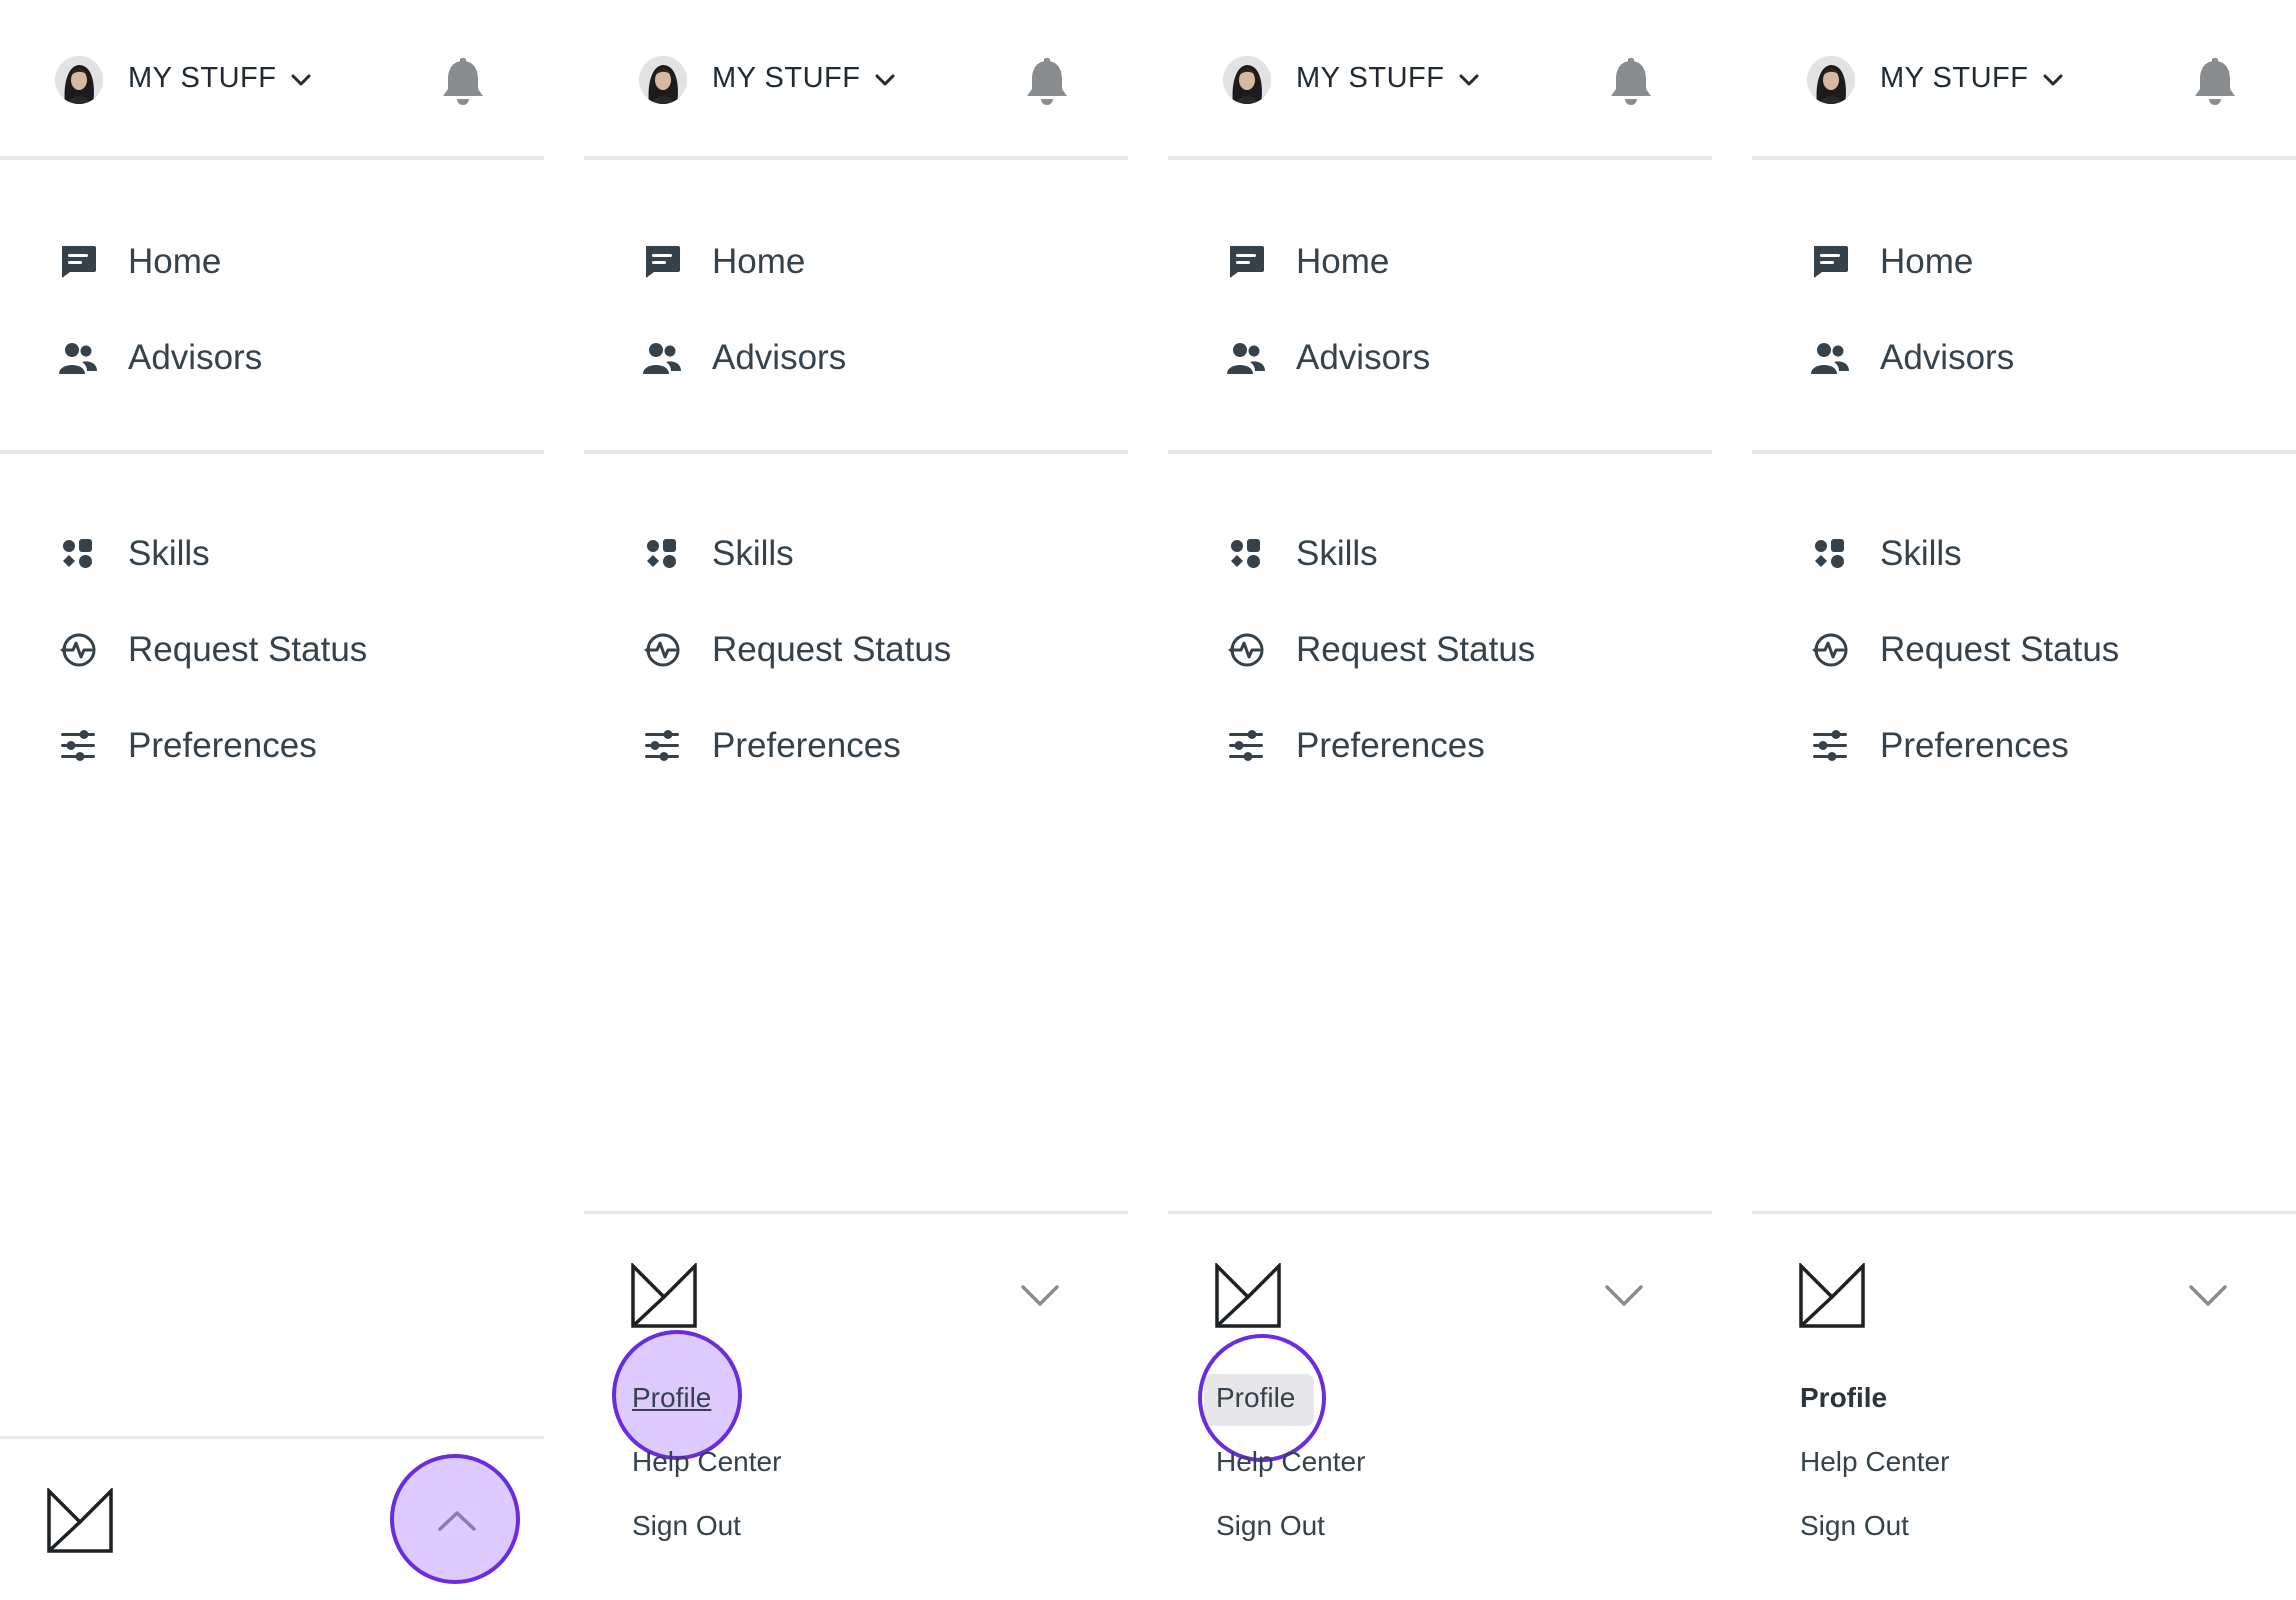 The width and height of the screenshot is (2296, 1600). I want to click on chevron-up-icon, so click(457, 1521).